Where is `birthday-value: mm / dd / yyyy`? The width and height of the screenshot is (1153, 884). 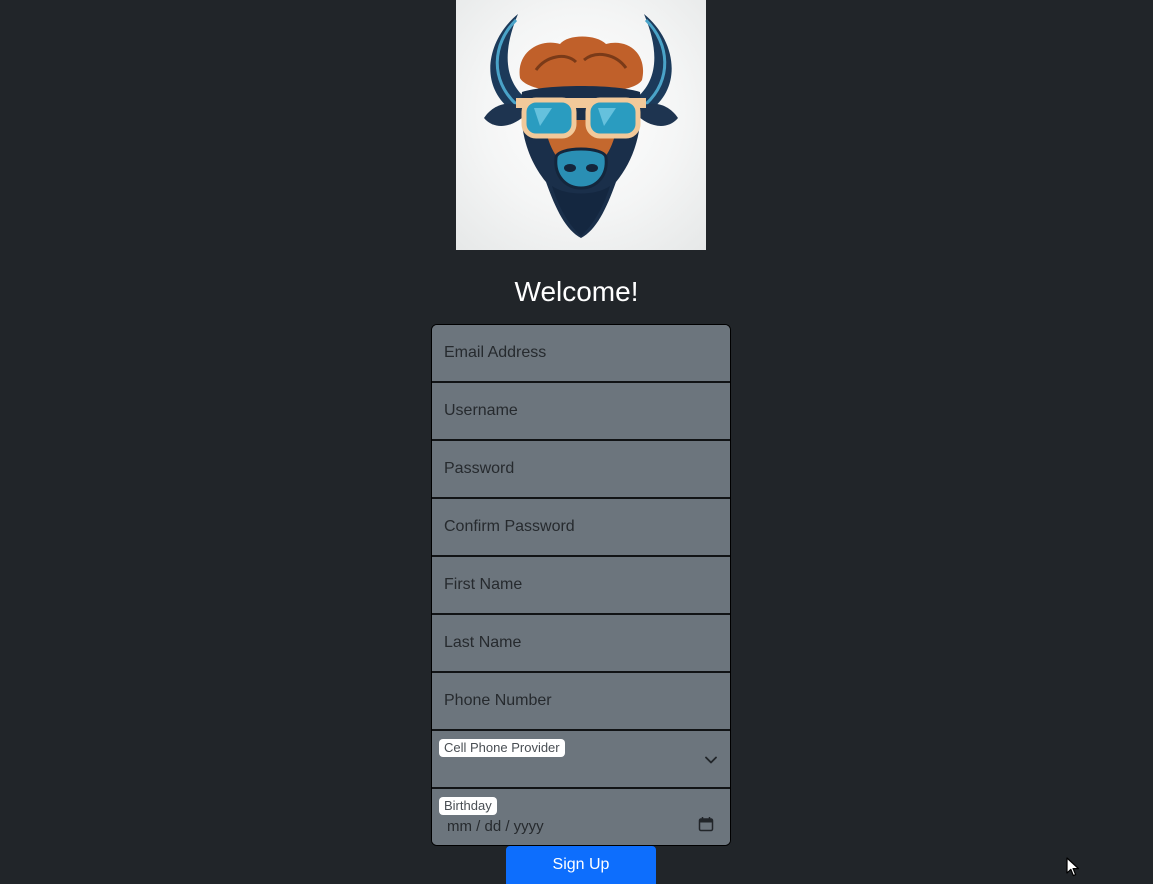
birthday-value: mm / dd / yyyy is located at coordinates (495, 826).